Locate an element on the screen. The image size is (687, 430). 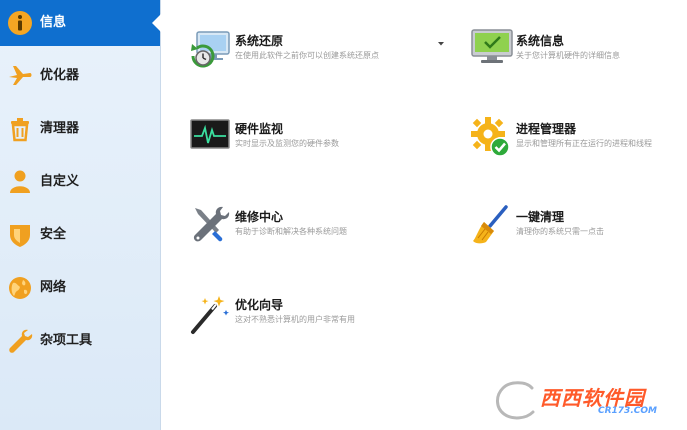
wrench-screwdriver-icon is located at coordinates (211, 224).